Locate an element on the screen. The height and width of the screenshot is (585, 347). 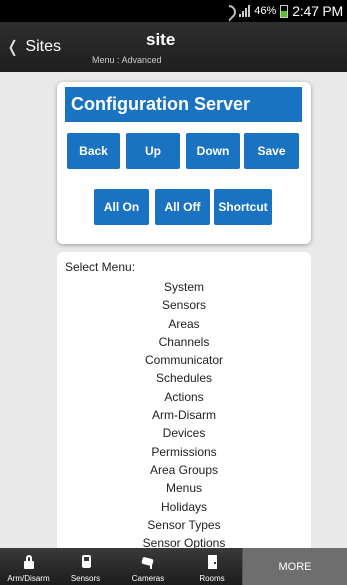
menu-item-sensor-options: Sensor Options is located at coordinates (184, 541).